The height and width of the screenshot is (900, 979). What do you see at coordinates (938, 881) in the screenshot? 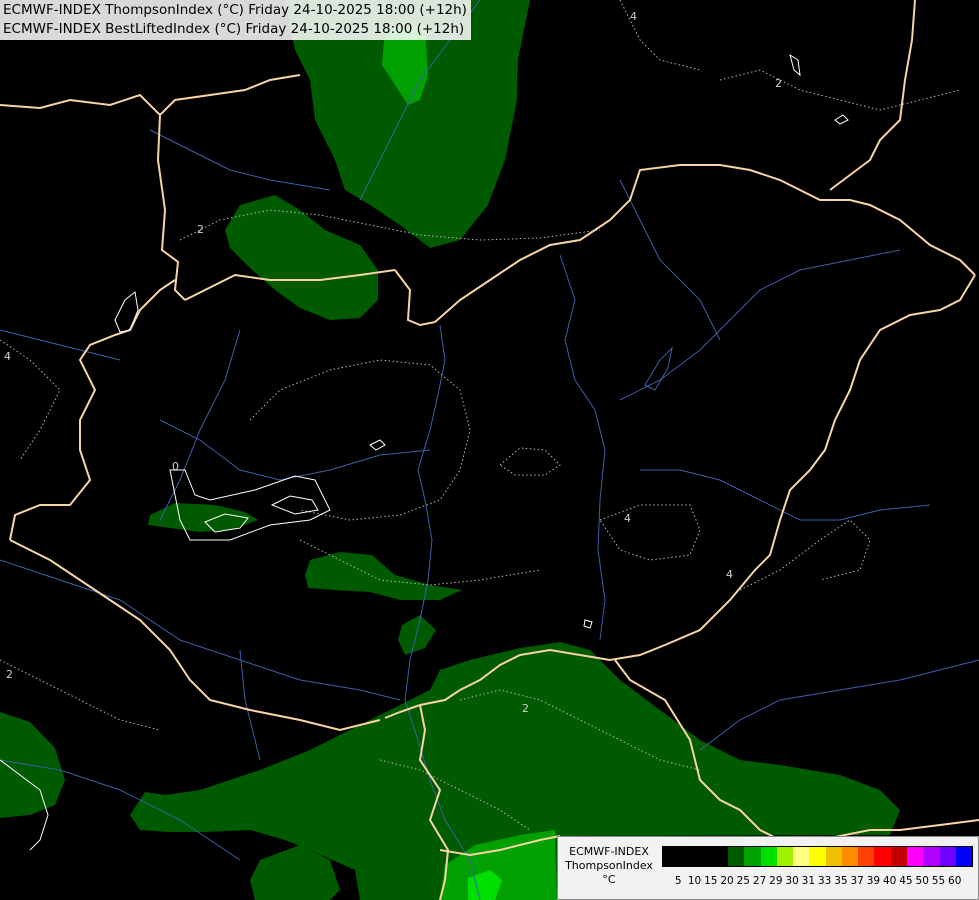
I see `legend-tick: 55` at bounding box center [938, 881].